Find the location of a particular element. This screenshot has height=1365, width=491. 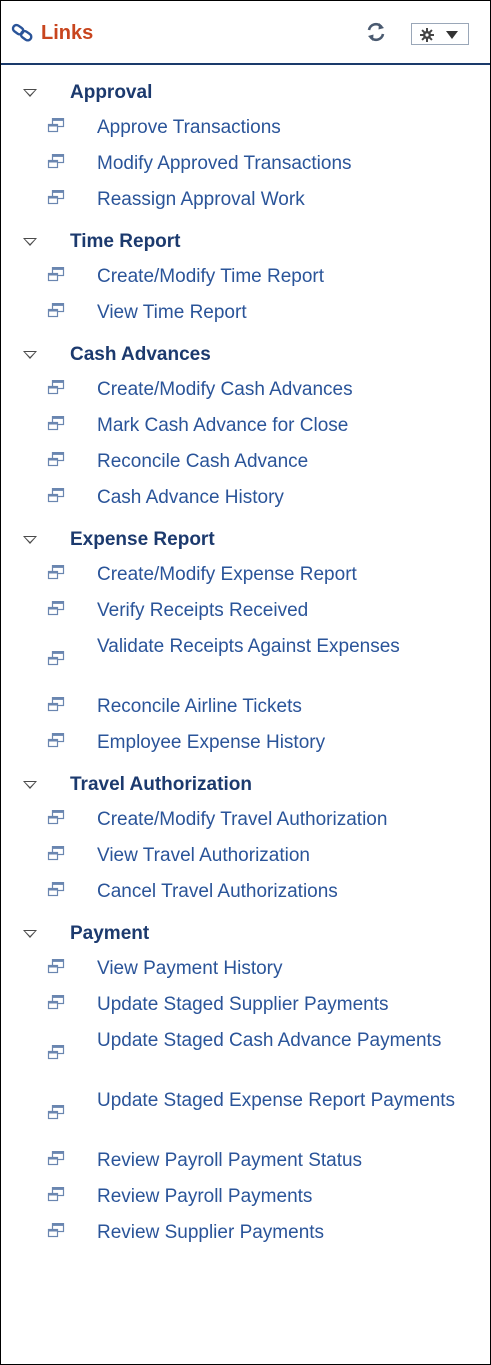

link-item: Reconcile Airline Tickets is located at coordinates (245, 707).